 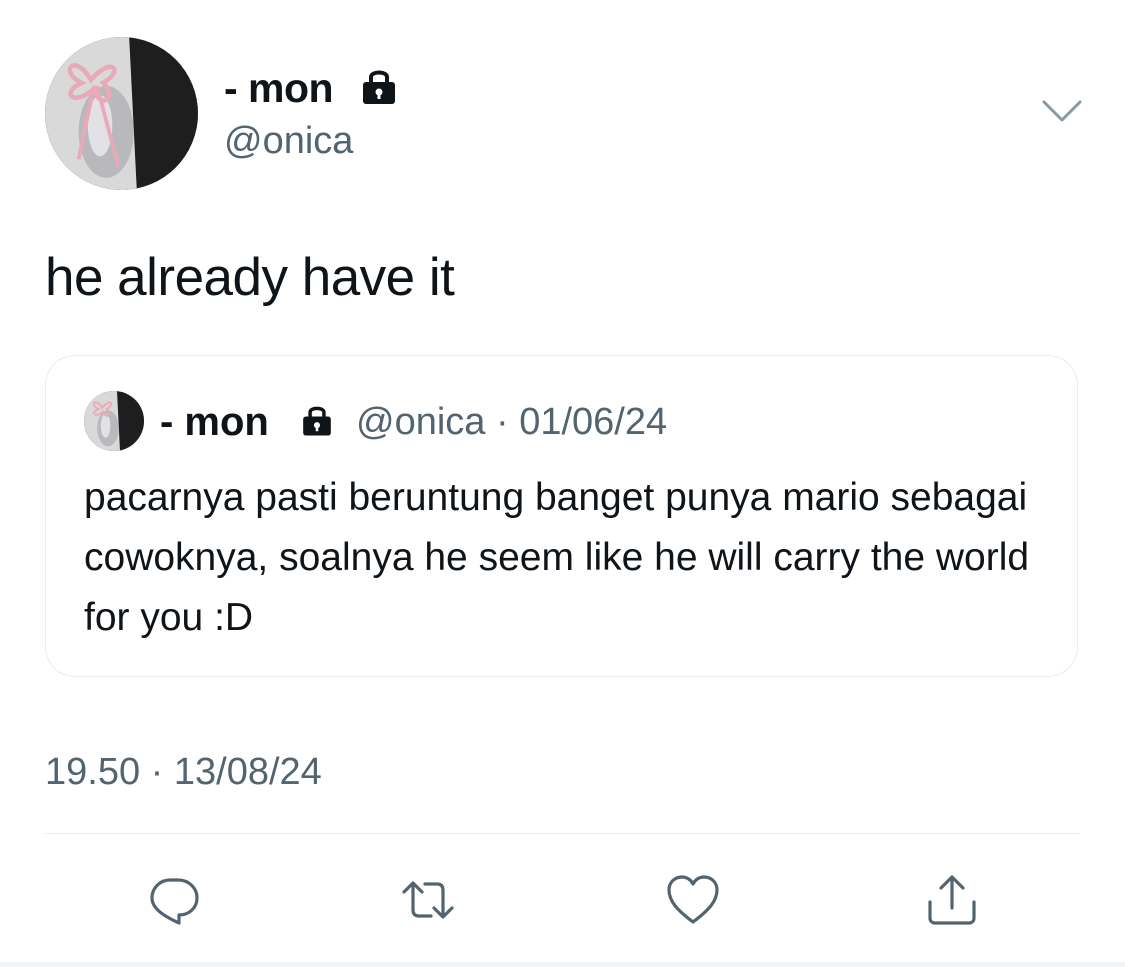 I want to click on reply-button, so click(x=174, y=900).